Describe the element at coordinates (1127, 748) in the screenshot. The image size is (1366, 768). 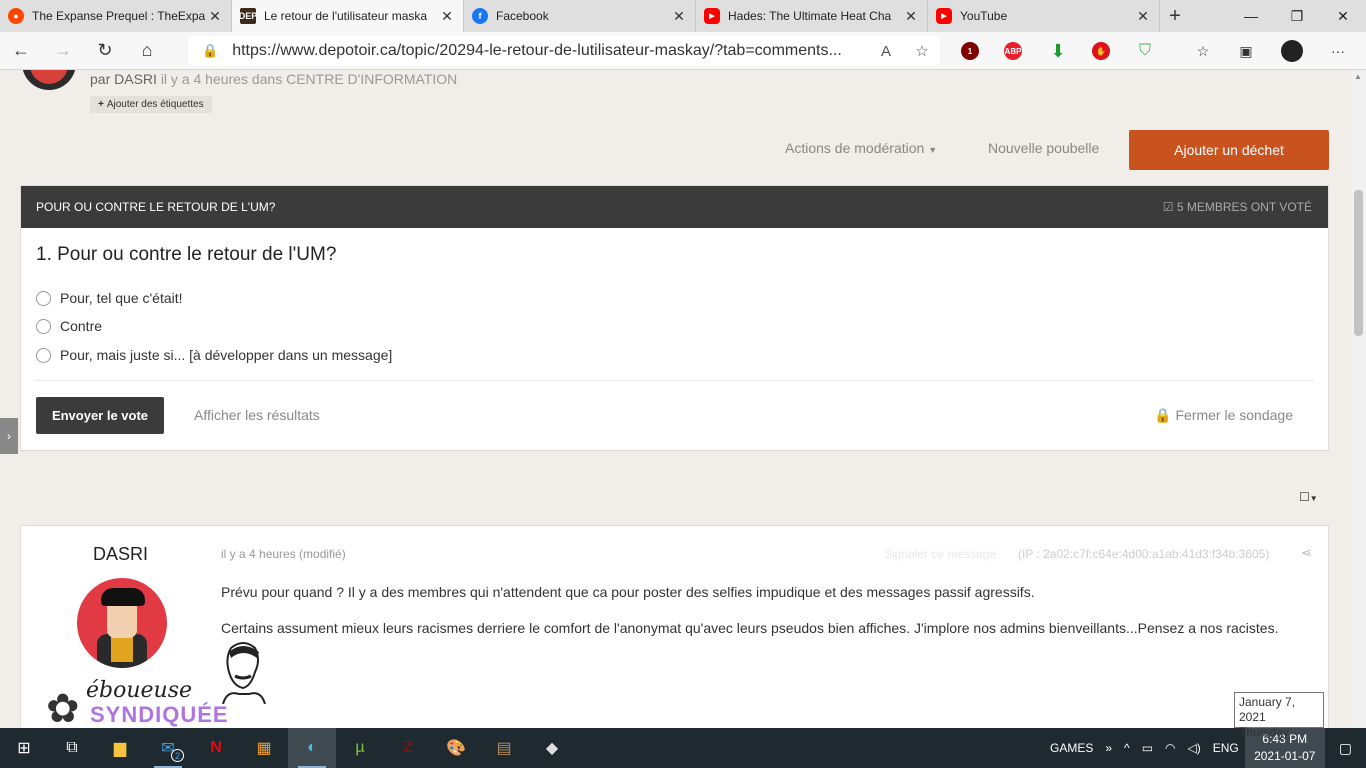
I see `chevron-up-icon: ^` at that location.